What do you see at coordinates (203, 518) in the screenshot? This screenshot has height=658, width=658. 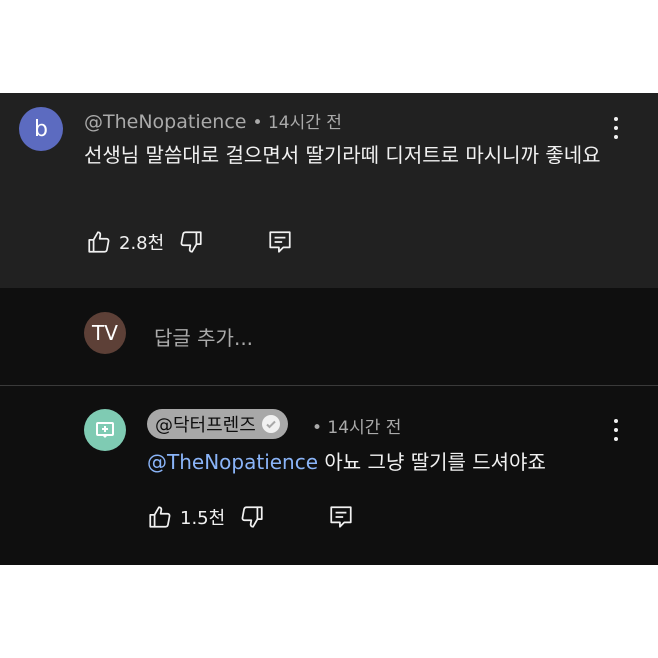 I see `like-count: 1.5천` at bounding box center [203, 518].